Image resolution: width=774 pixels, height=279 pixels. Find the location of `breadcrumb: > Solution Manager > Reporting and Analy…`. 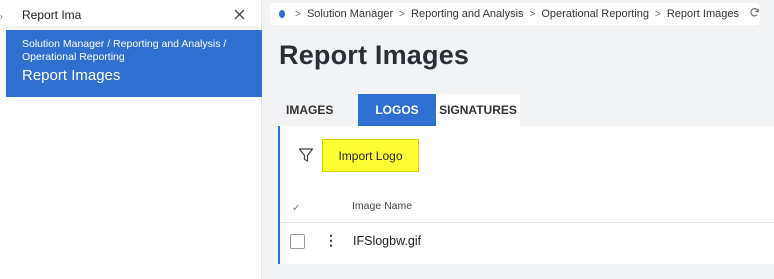

breadcrumb: > Solution Manager > Reporting and Analy… is located at coordinates (515, 14).